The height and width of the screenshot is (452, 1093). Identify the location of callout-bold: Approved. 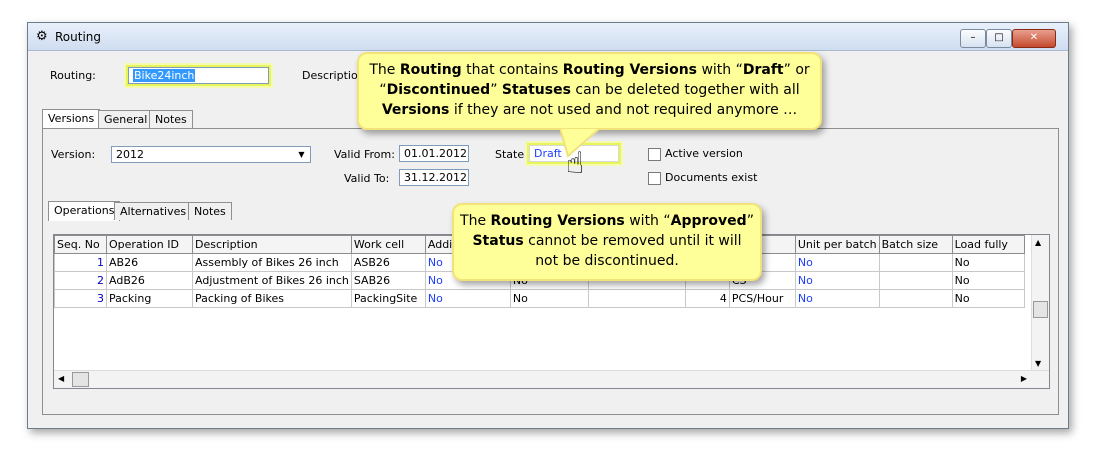
(708, 221).